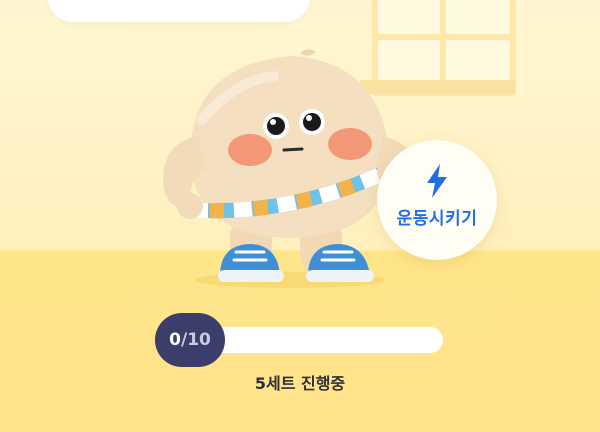  What do you see at coordinates (437, 219) in the screenshot?
I see `exercise-button-label: 운동시키기` at bounding box center [437, 219].